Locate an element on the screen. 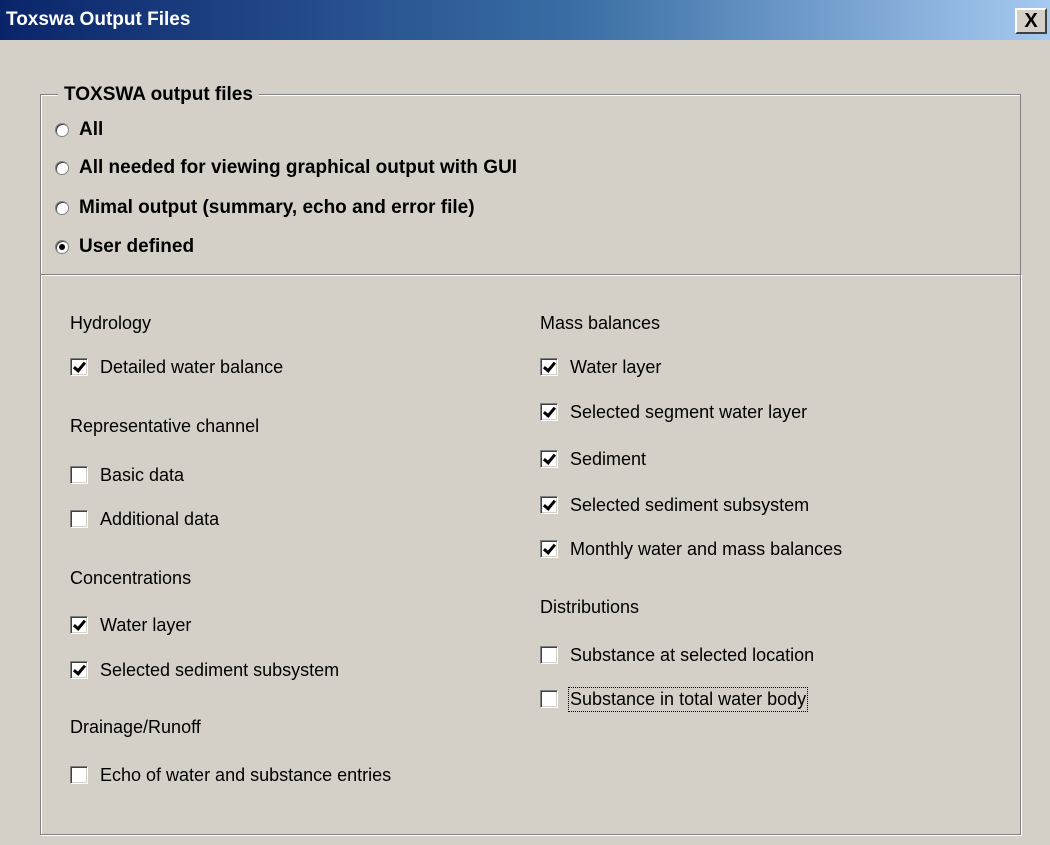 The width and height of the screenshot is (1050, 845). close-icon: X is located at coordinates (1031, 21).